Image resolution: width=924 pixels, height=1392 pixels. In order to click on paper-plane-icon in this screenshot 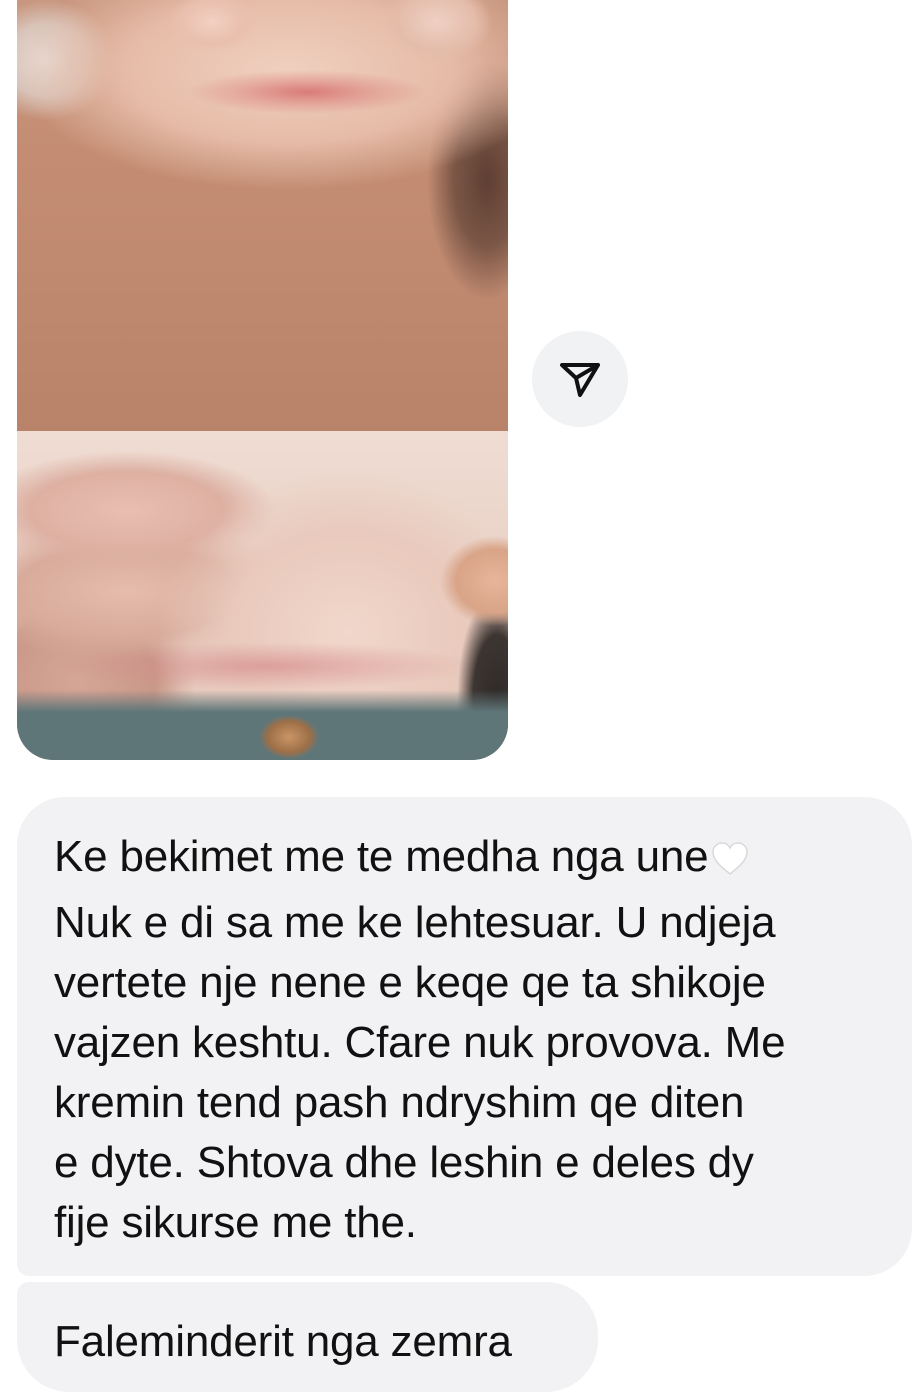, I will do `click(580, 379)`.